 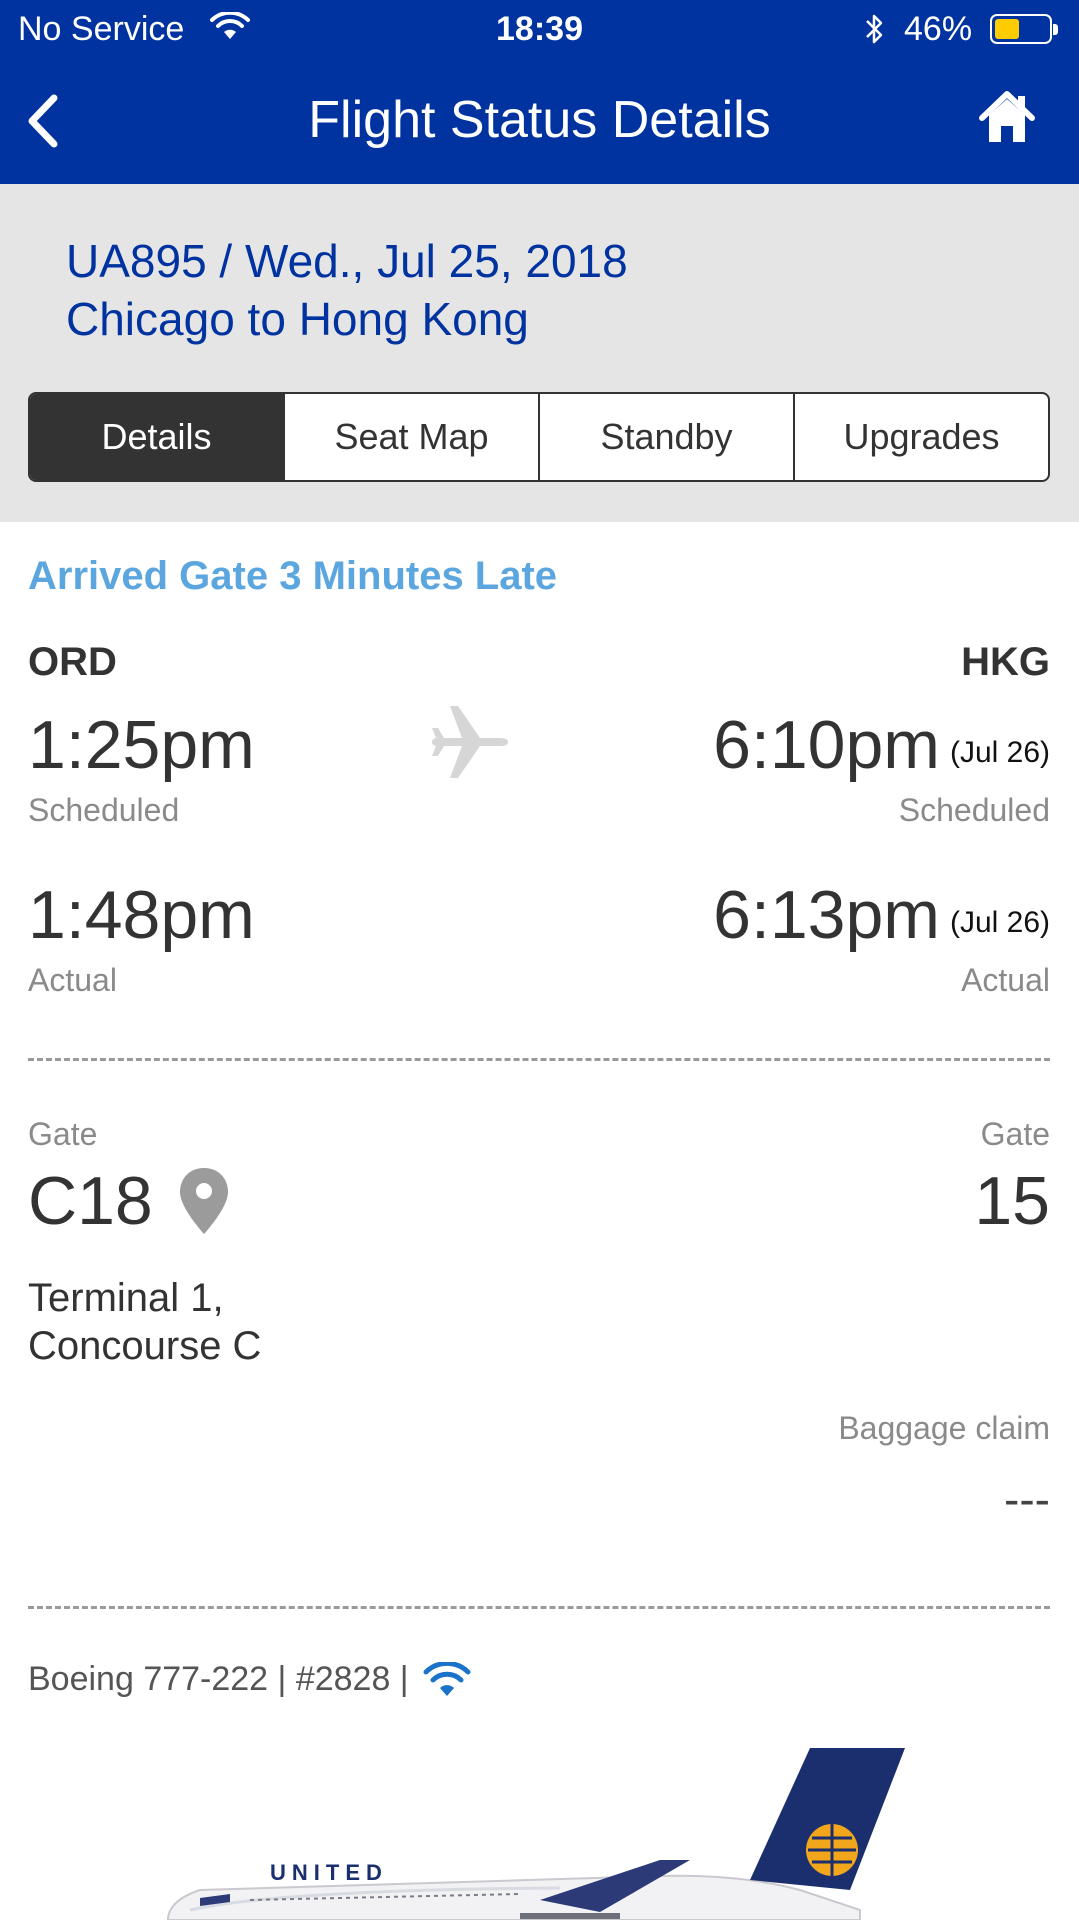 I want to click on departure-code: ORD, so click(x=72, y=662).